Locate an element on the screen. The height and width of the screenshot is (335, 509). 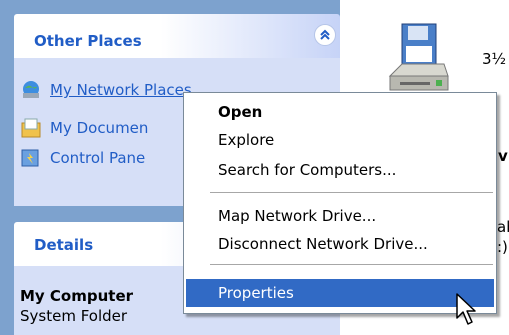
menu-item-open: Open is located at coordinates (340, 112).